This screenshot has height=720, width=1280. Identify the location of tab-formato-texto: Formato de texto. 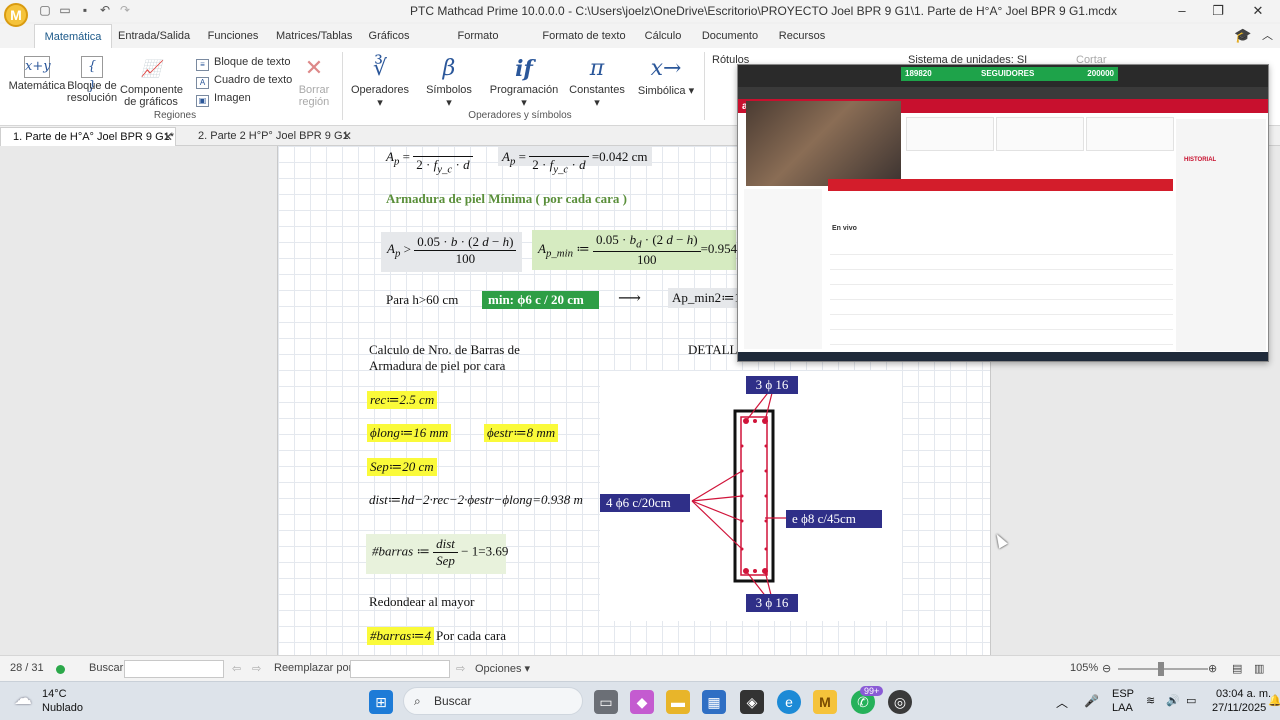
(584, 36).